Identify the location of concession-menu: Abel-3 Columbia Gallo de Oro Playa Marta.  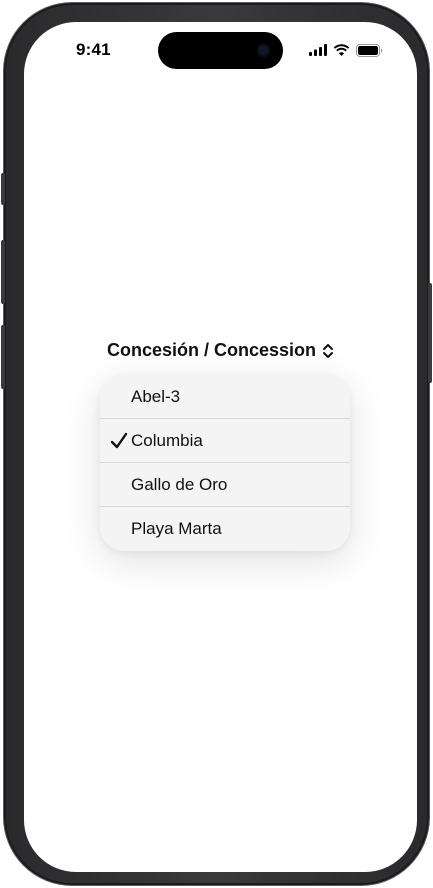
(225, 463).